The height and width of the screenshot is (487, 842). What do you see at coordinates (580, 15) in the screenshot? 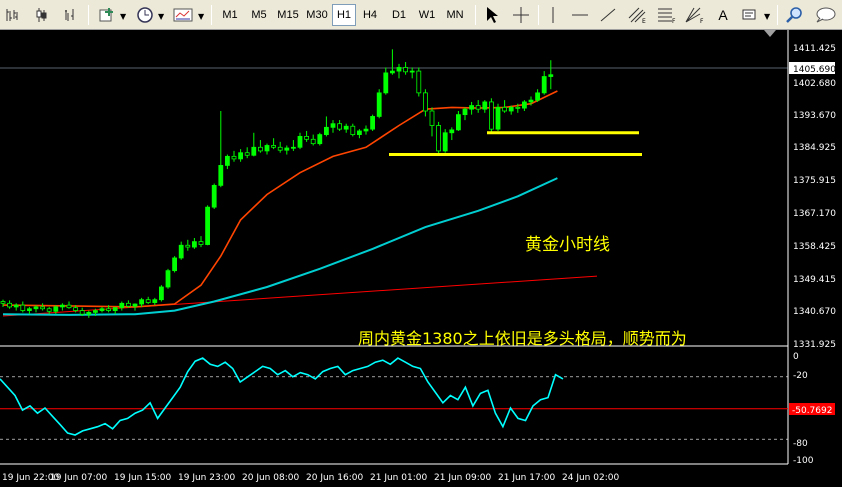
I see `horizontal-line-icon` at bounding box center [580, 15].